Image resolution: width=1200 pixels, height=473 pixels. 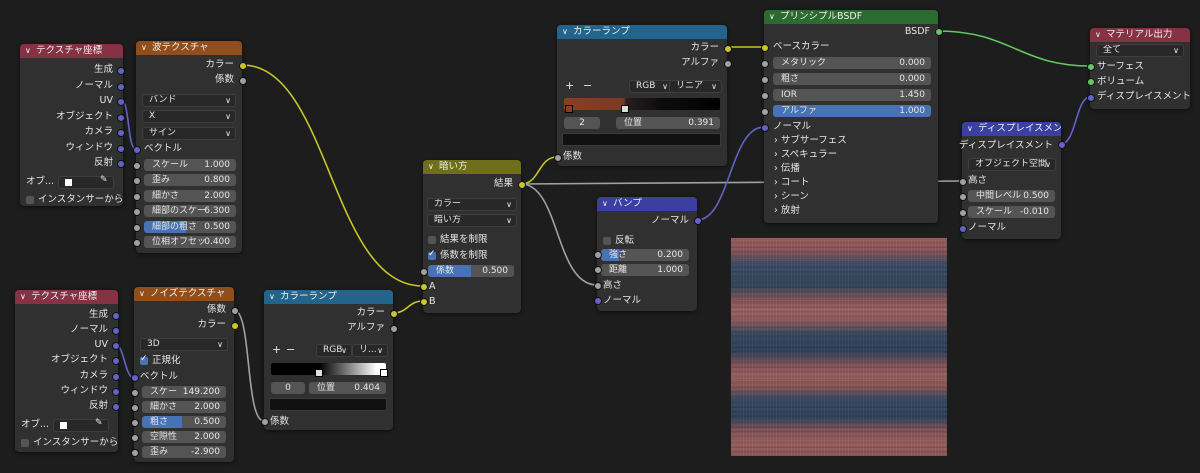 What do you see at coordinates (765, 96) in the screenshot?
I see `socket-ior` at bounding box center [765, 96].